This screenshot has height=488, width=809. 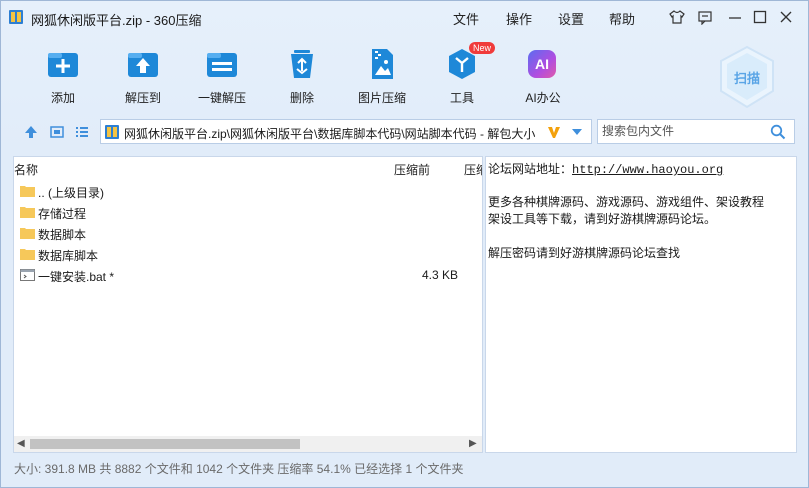 I want to click on list-view-icon, so click(x=82, y=132).